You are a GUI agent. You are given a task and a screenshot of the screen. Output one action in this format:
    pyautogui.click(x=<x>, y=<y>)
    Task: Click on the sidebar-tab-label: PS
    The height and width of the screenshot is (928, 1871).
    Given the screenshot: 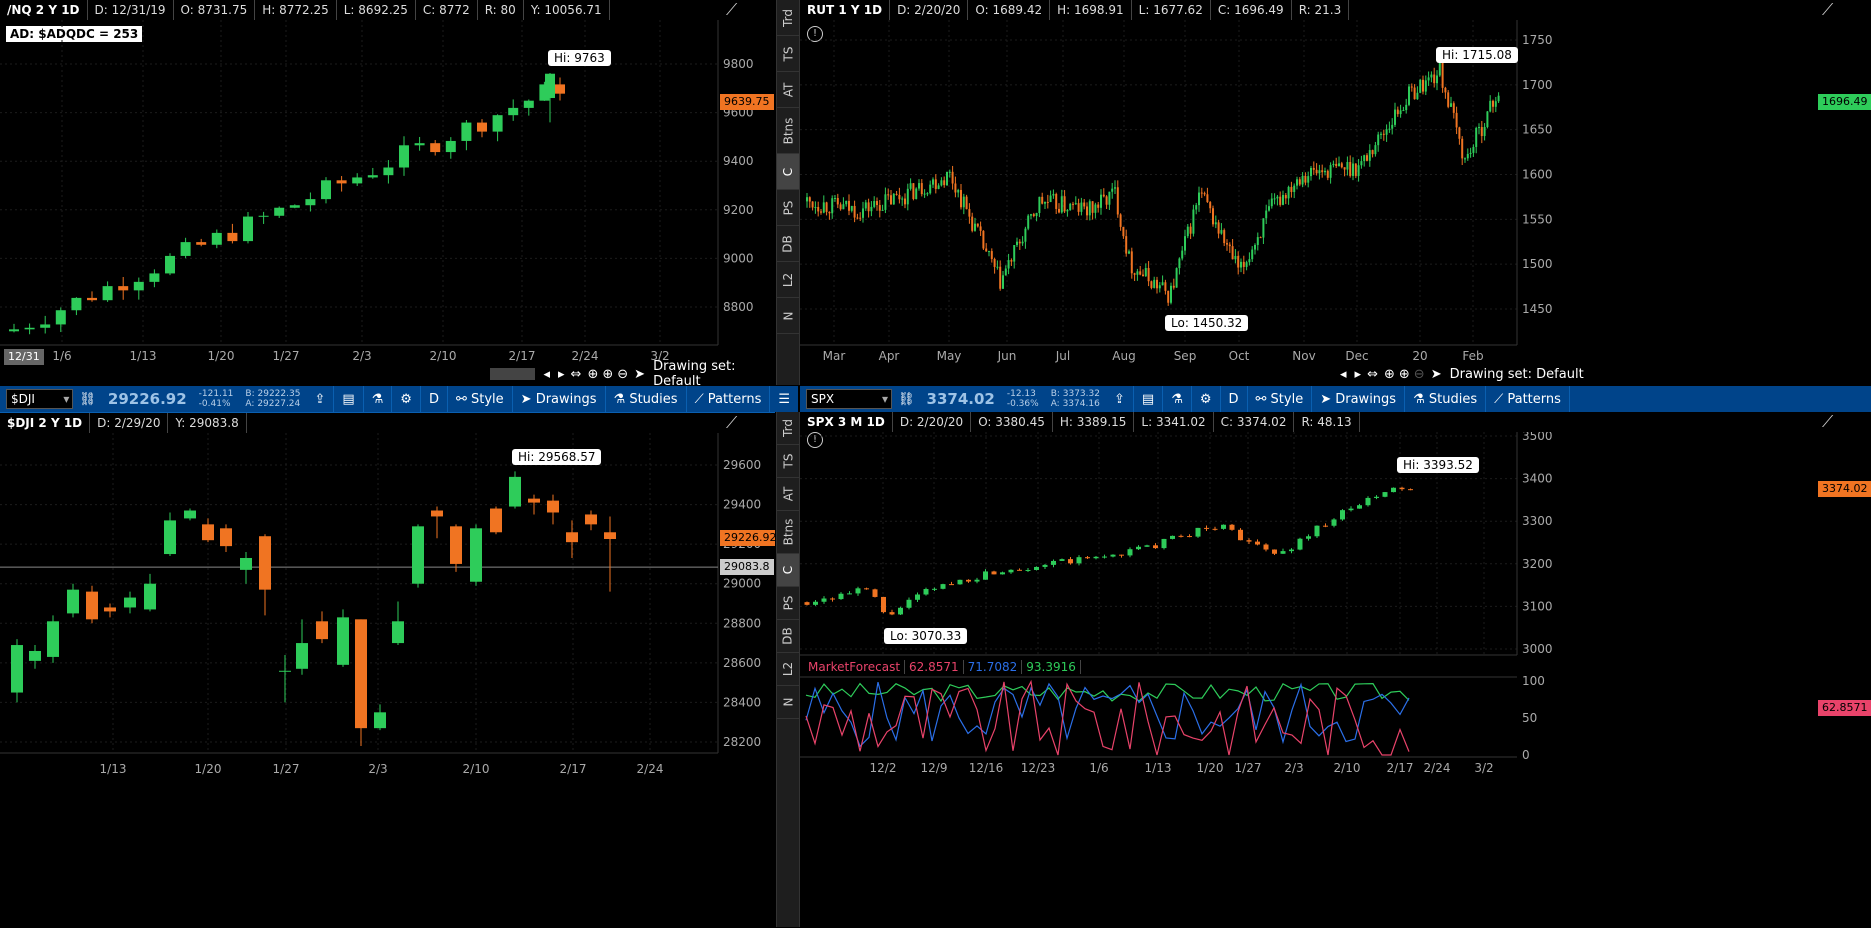 What is the action you would take?
    pyautogui.click(x=787, y=207)
    